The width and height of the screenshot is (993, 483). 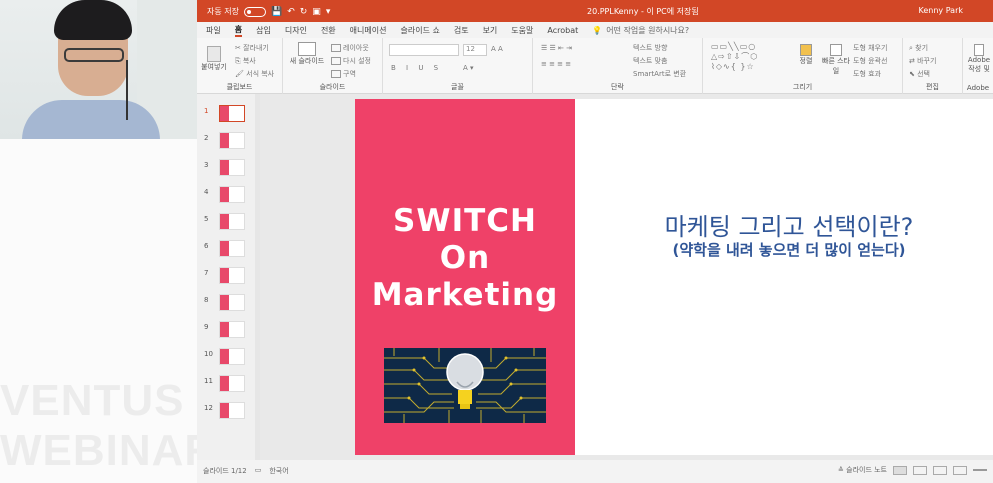 I want to click on cursor-icon: ⬉, so click(x=912, y=74).